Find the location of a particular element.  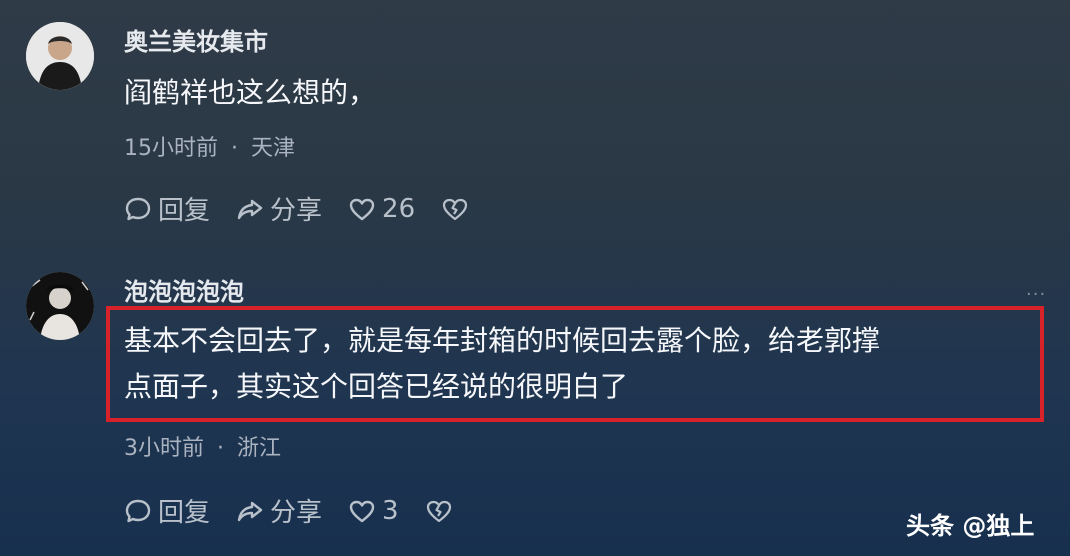

comment-text: 阎鹤祥也这么想的， is located at coordinates (250, 92).